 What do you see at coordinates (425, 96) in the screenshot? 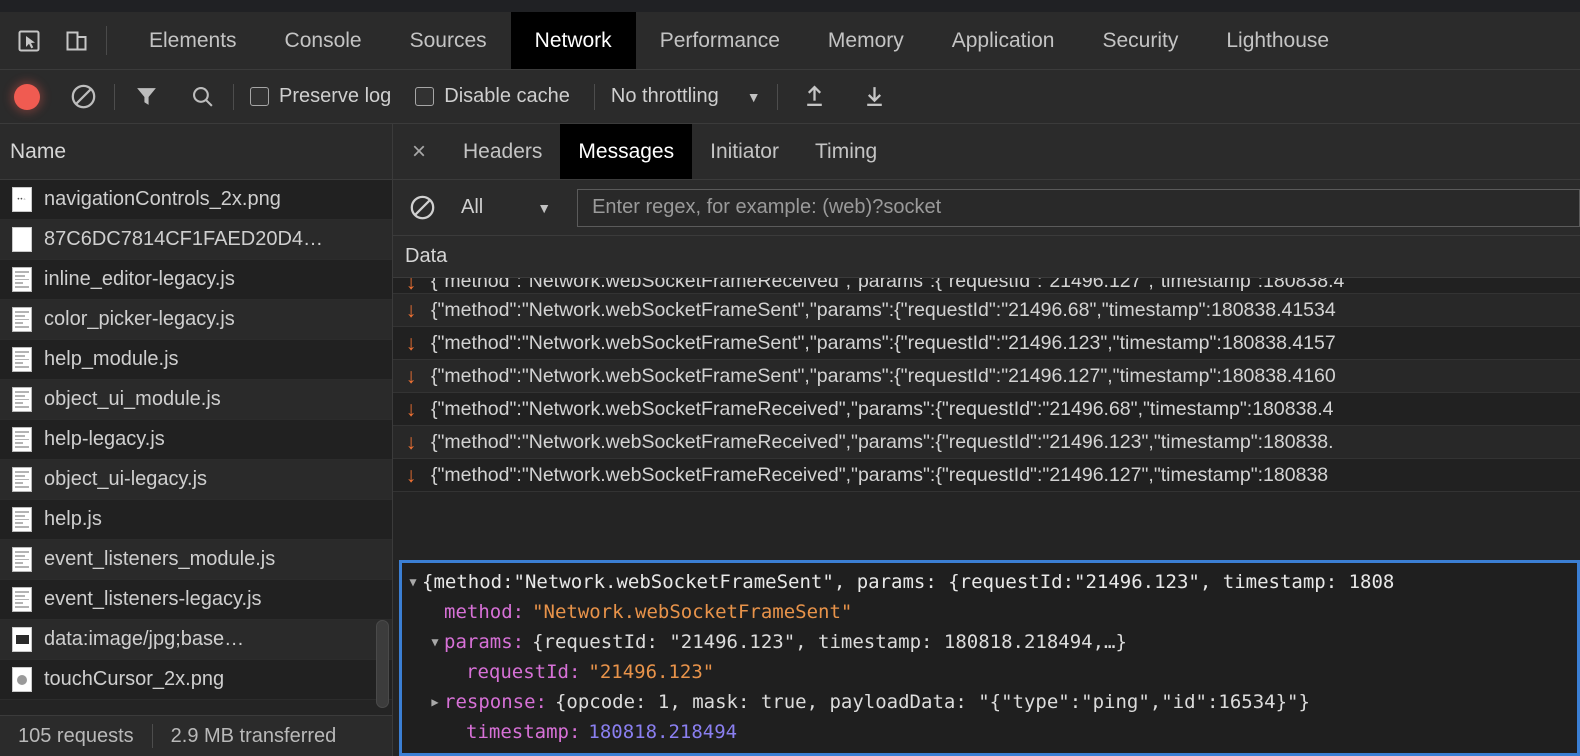
I see `disable-cache-box` at bounding box center [425, 96].